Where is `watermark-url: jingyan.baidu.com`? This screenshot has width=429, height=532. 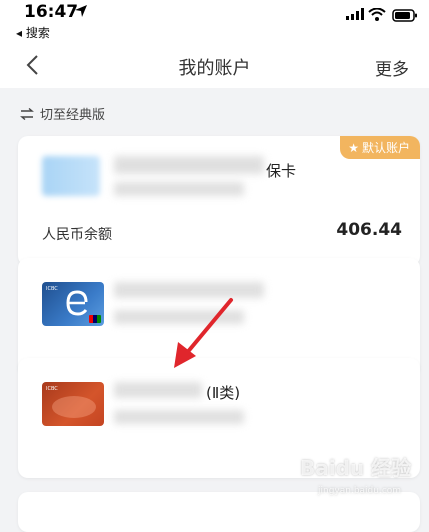
watermark-url: jingyan.baidu.com is located at coordinates (360, 491).